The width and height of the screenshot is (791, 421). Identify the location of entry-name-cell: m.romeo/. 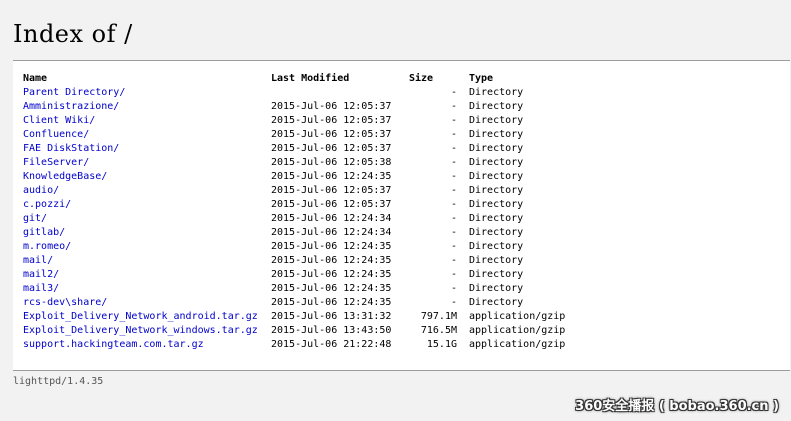
(147, 247).